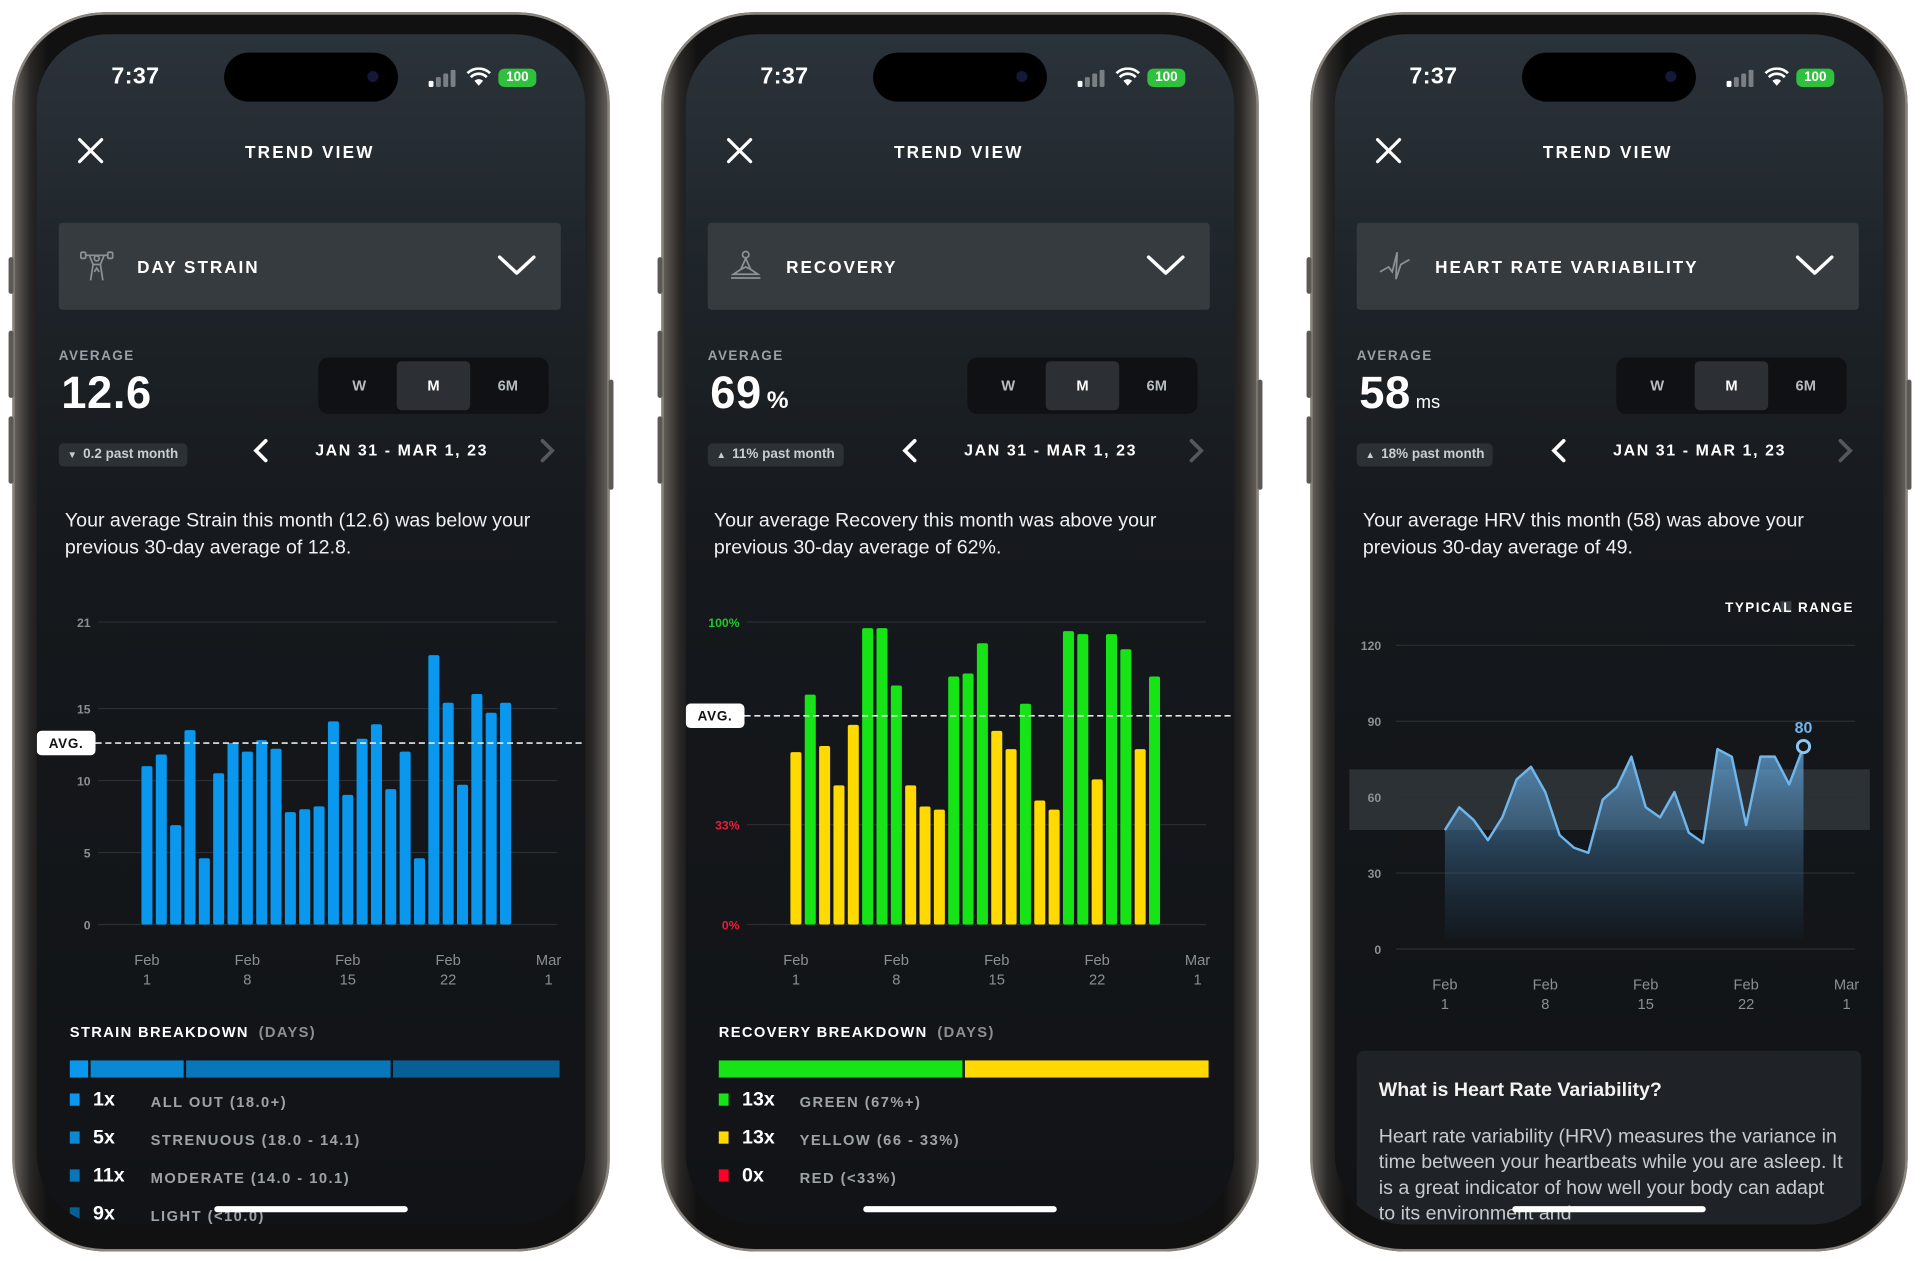 This screenshot has width=1920, height=1261. I want to click on breakdown-subtitle: (DAYS), so click(966, 1032).